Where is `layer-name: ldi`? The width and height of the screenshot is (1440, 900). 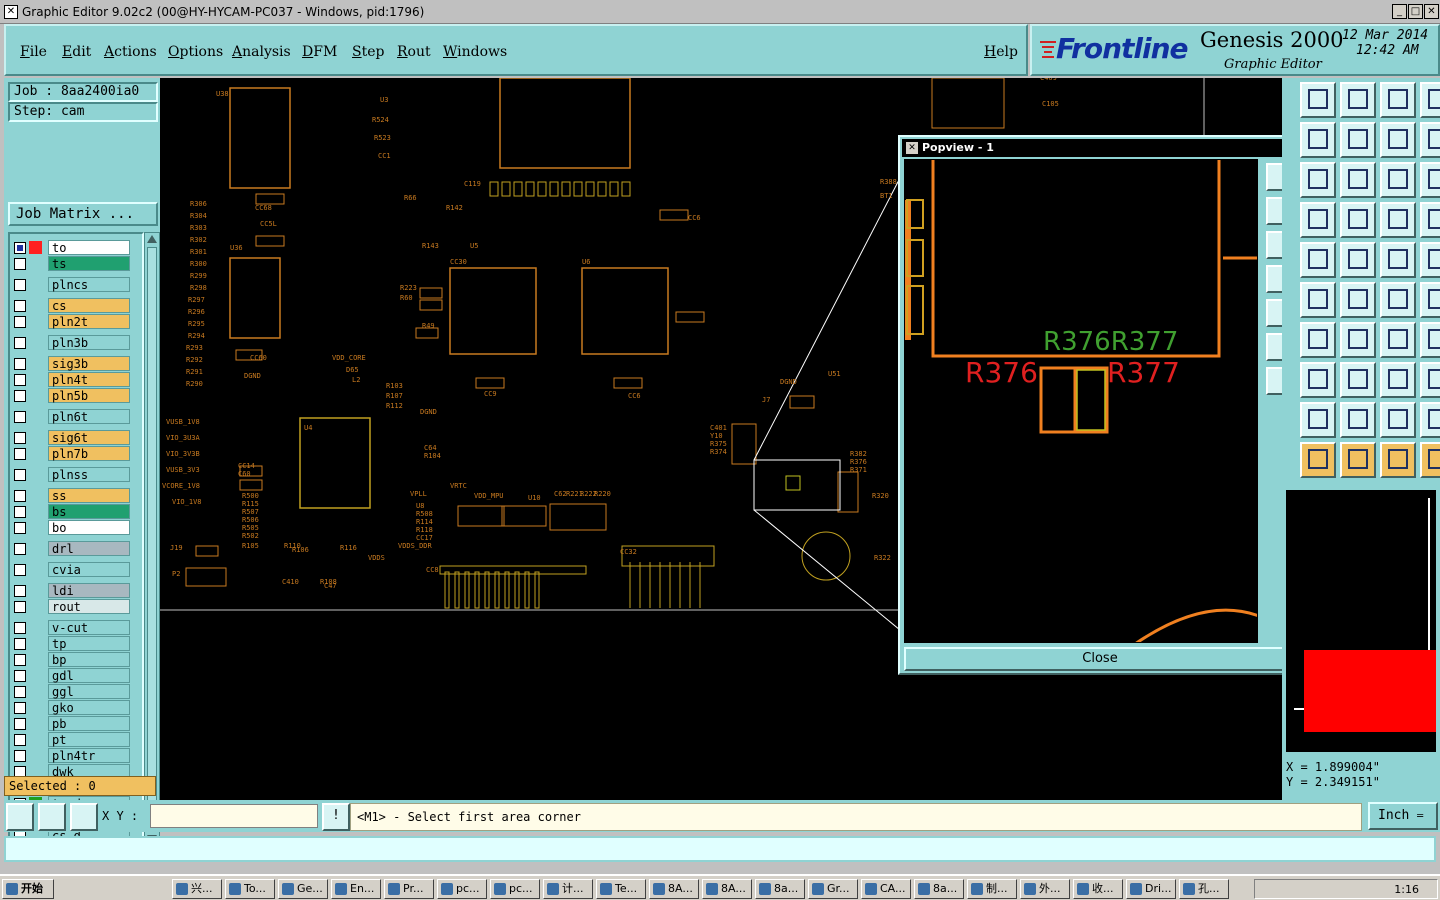
layer-name: ldi is located at coordinates (89, 590).